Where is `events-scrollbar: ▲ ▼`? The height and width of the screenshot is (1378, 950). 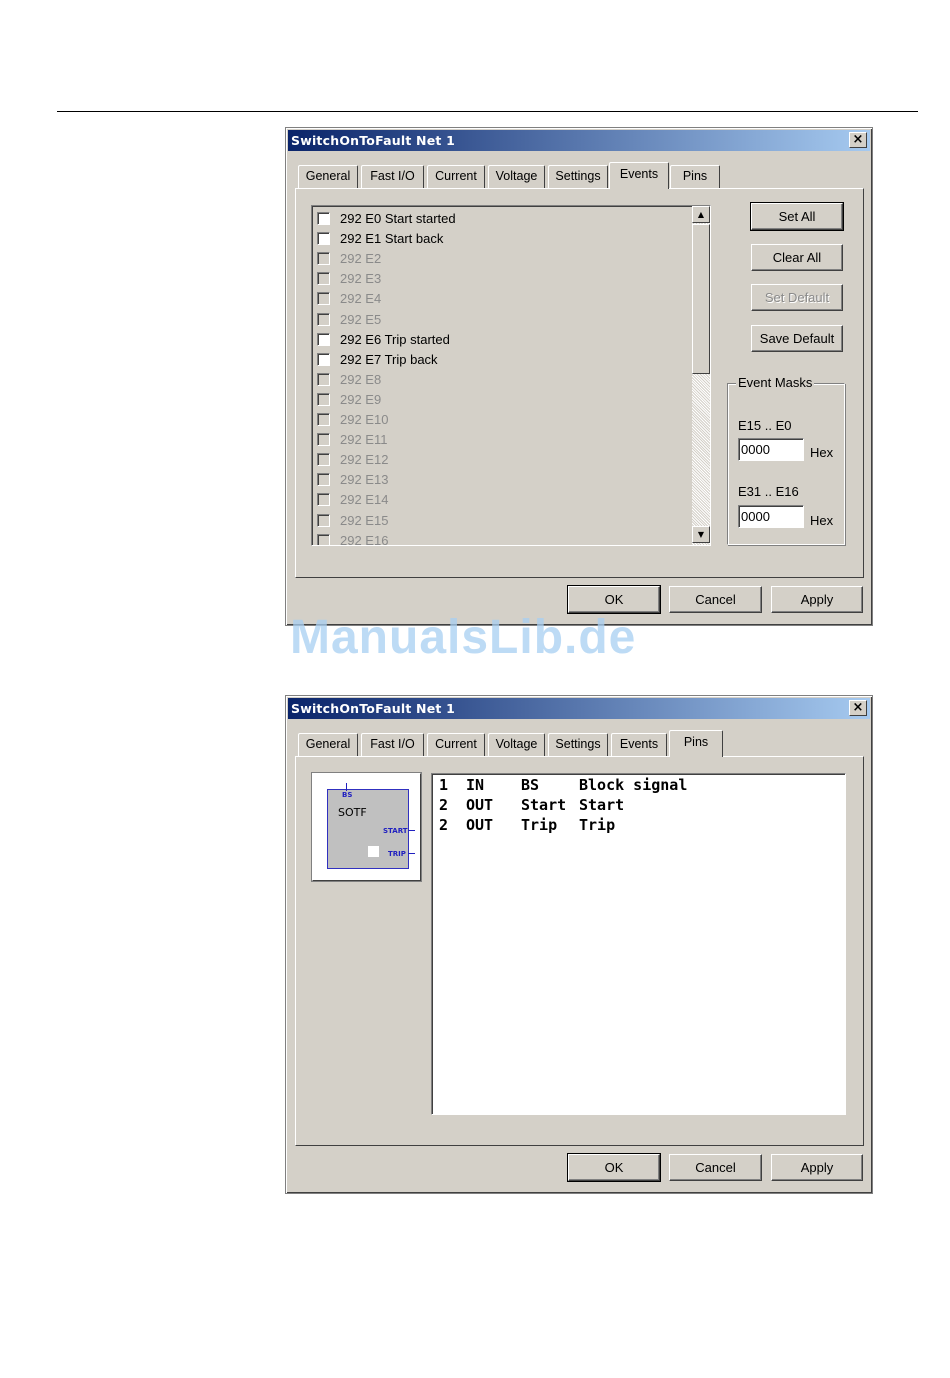
events-scrollbar: ▲ ▼ is located at coordinates (701, 375).